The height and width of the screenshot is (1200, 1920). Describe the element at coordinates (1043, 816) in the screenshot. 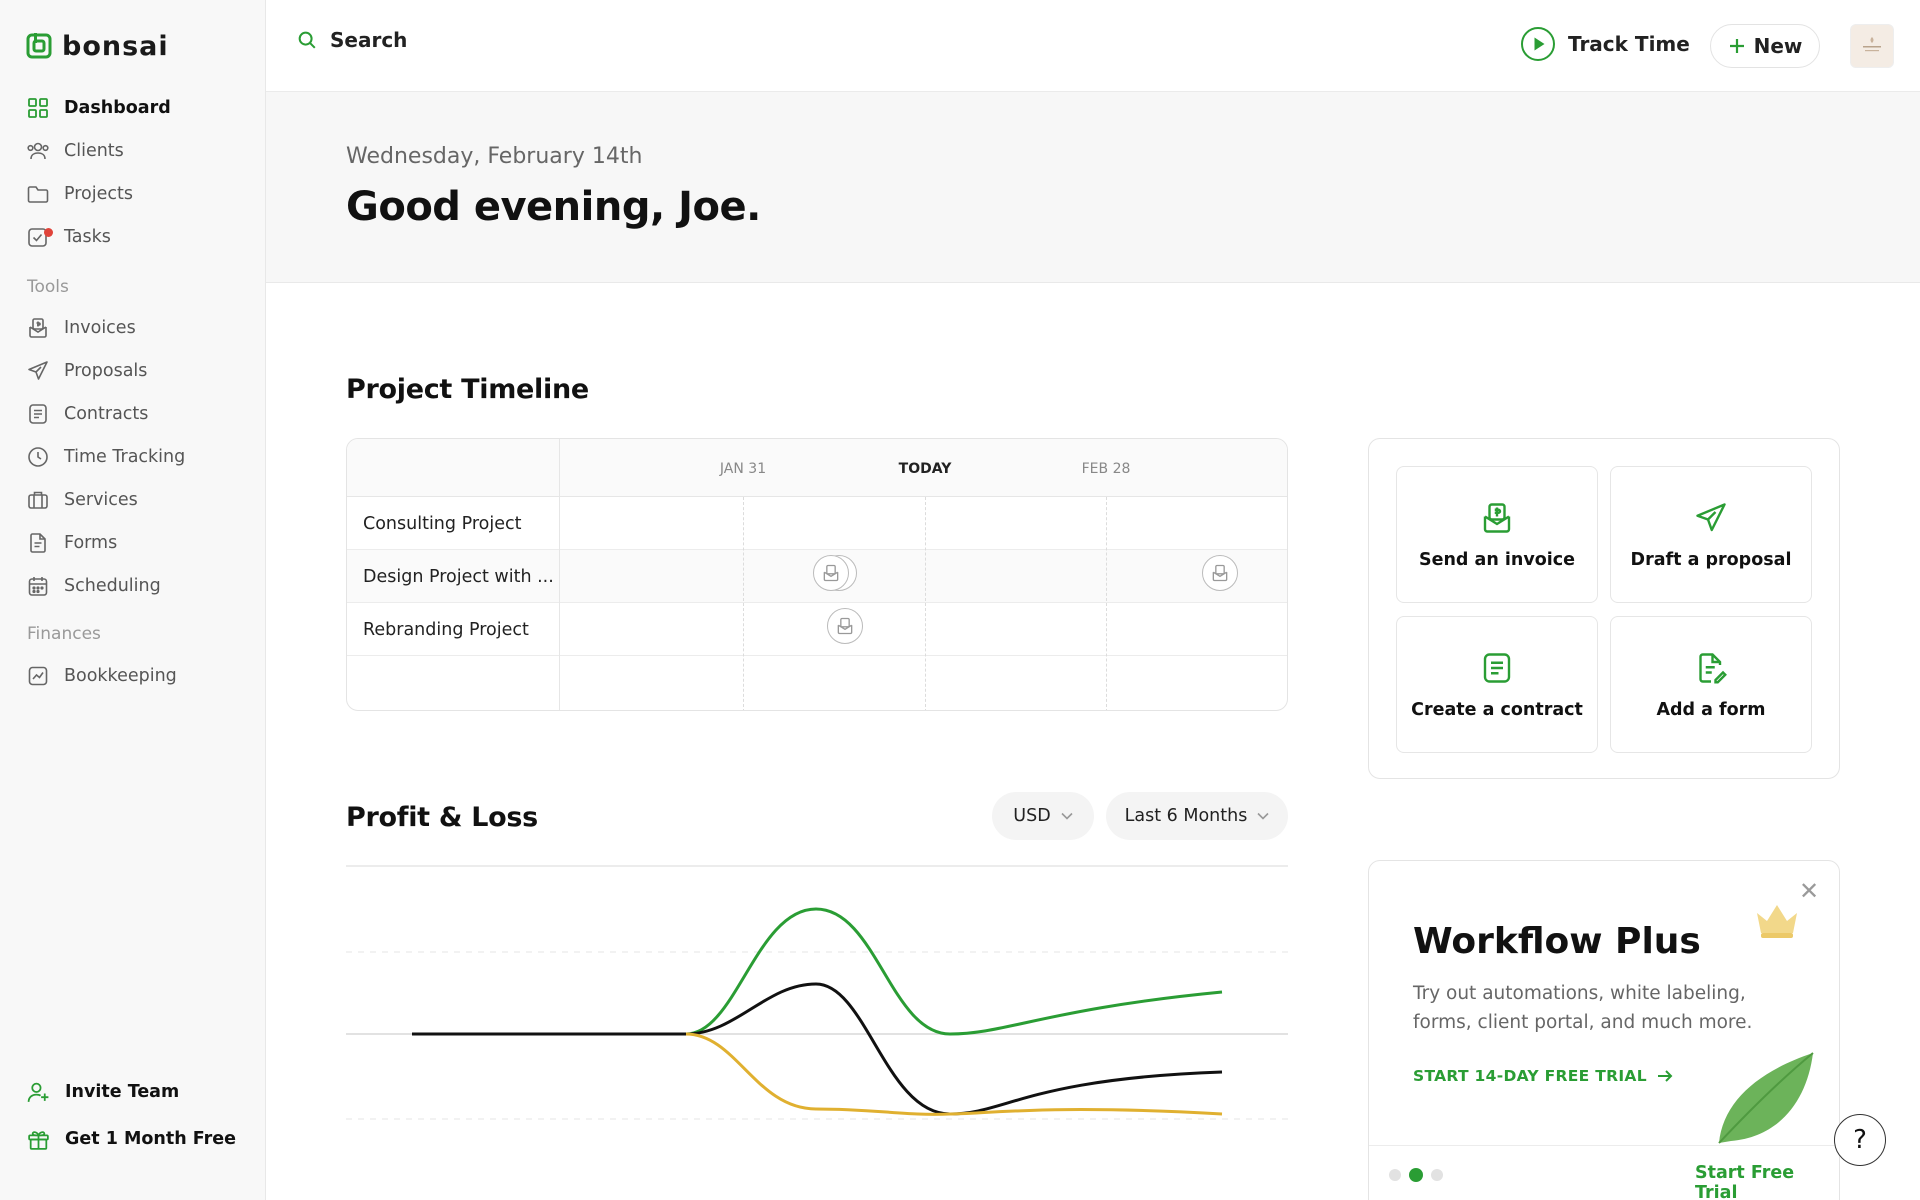

I see `currency-dropdown: USD` at that location.